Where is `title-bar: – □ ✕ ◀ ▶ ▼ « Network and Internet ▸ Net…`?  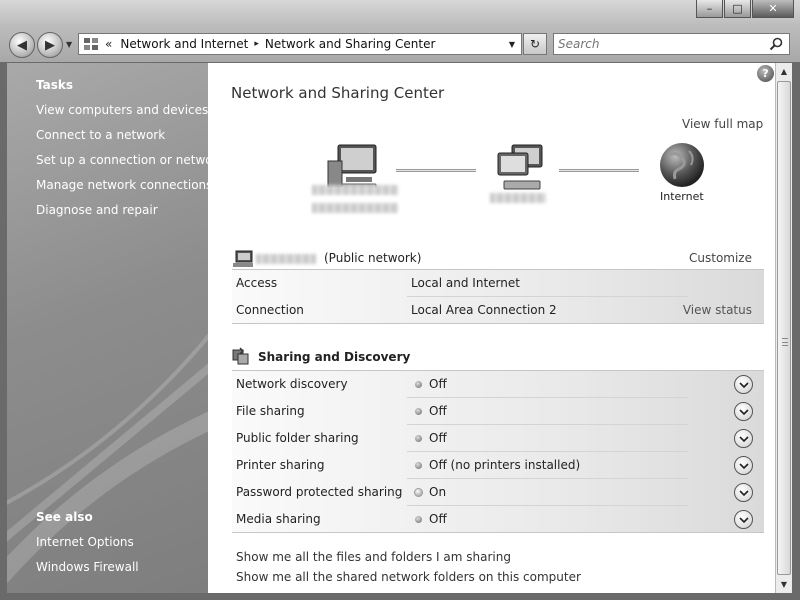 title-bar: – □ ✕ ◀ ▶ ▼ « Network and Internet ▸ Net… is located at coordinates (400, 31).